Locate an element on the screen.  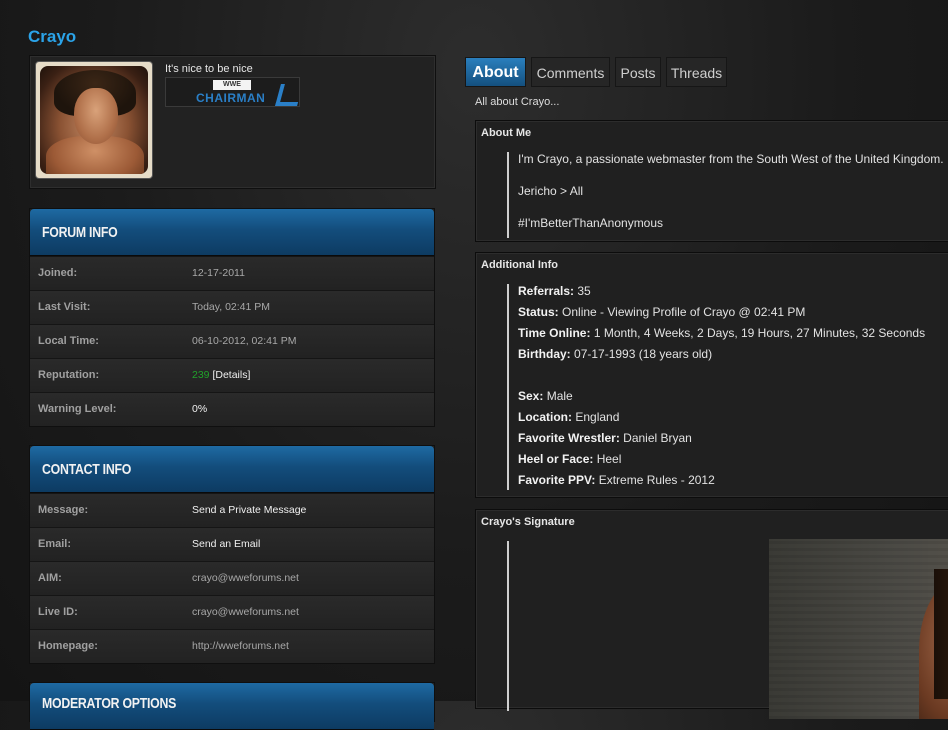
reputation-value: 239 [Details] is located at coordinates (221, 375).